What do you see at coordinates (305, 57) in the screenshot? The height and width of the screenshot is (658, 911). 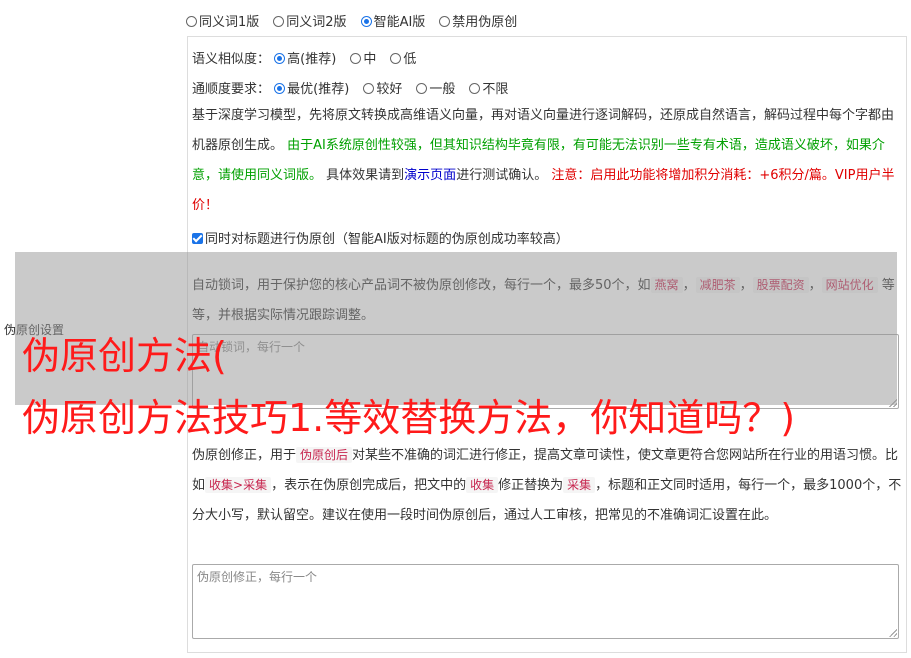 I see `similarity-option-high: 高(推荐)` at bounding box center [305, 57].